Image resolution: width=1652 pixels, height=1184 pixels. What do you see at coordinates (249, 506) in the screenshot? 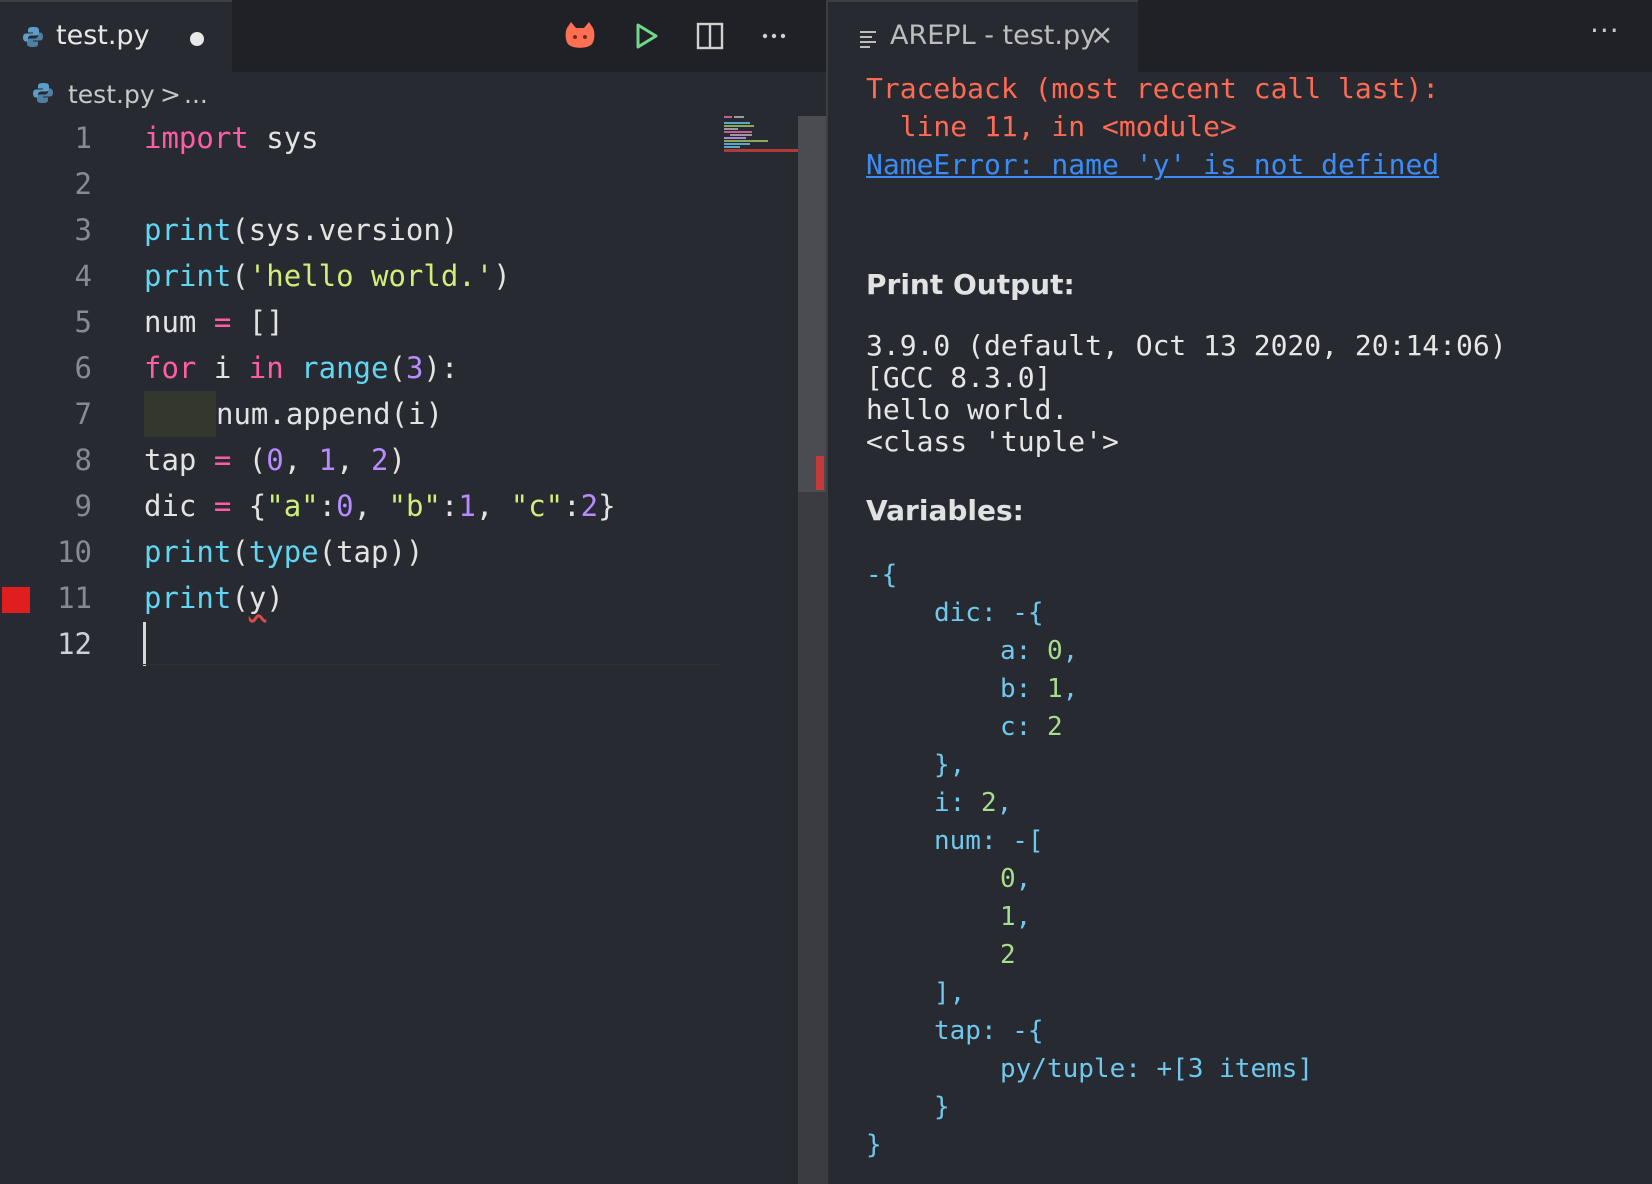
I see `code-text: {` at bounding box center [249, 506].